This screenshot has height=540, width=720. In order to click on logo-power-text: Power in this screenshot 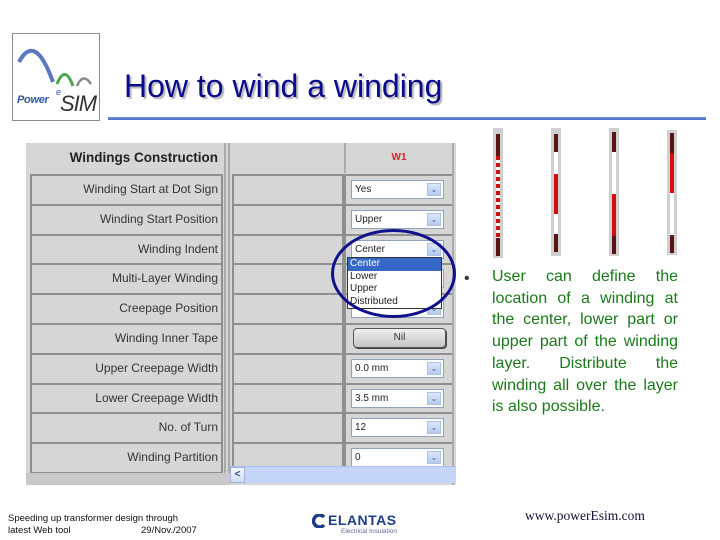, I will do `click(33, 100)`.